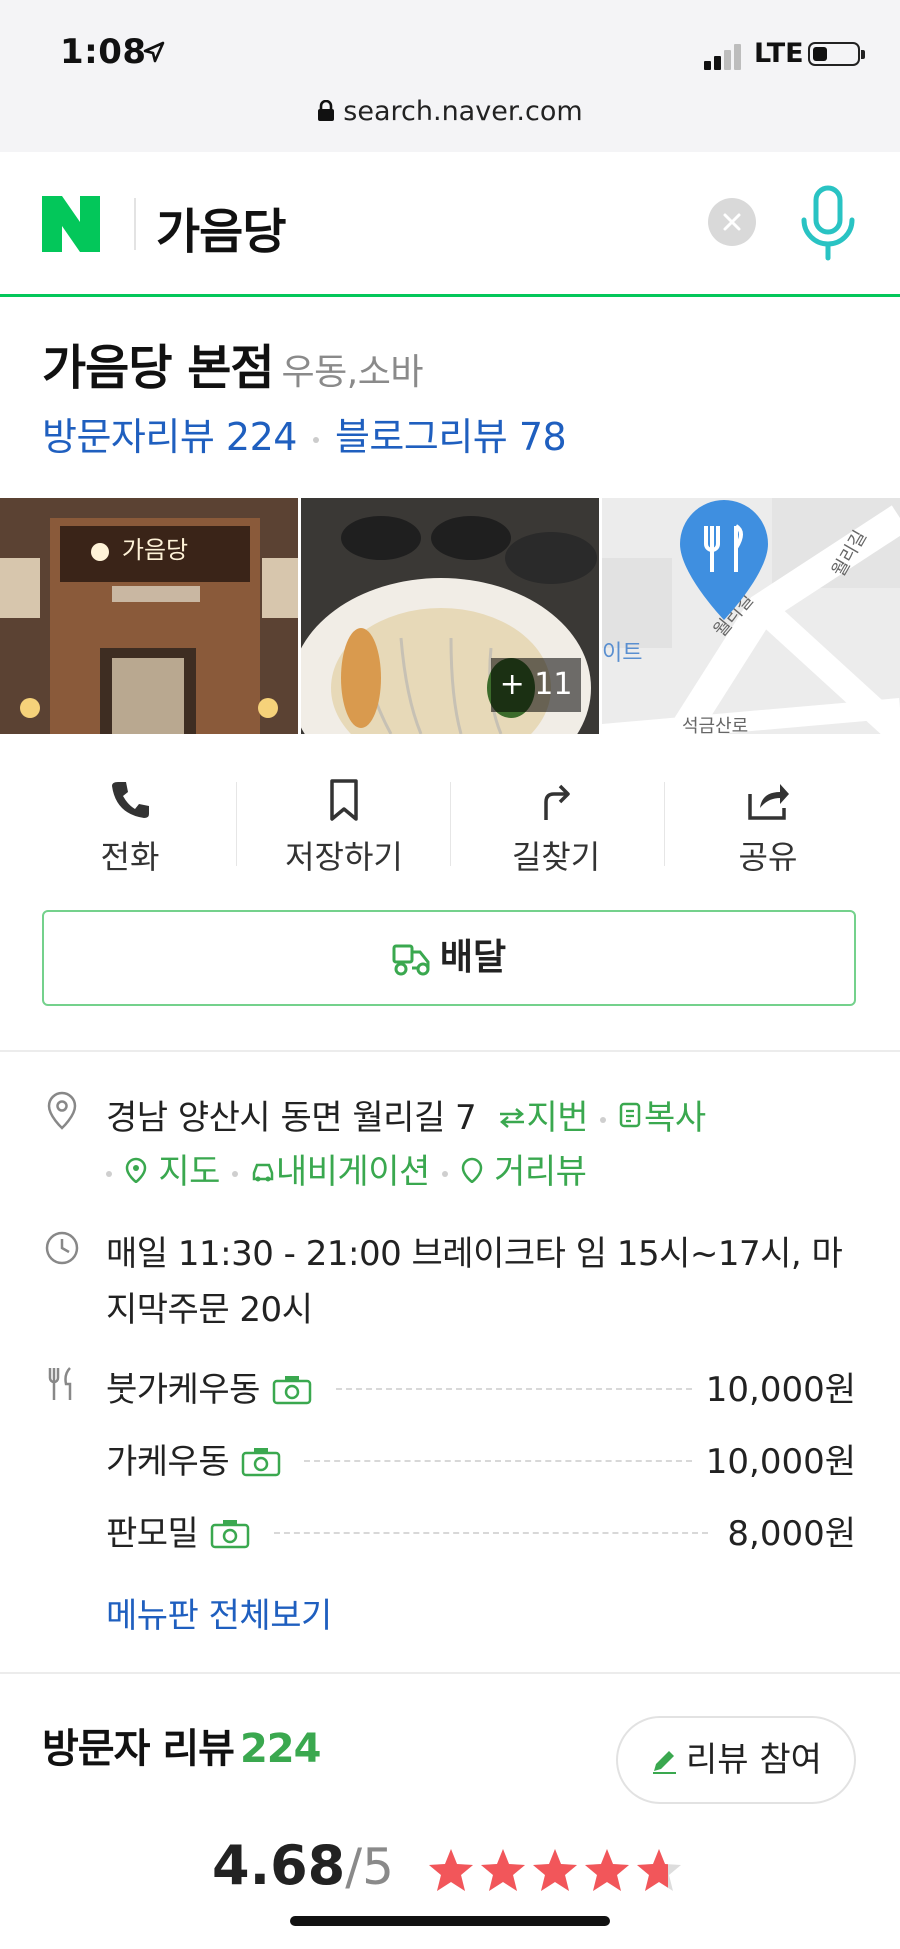 This screenshot has width=900, height=1949. What do you see at coordinates (481, 1458) in the screenshot?
I see `menu-item: 가케우동 10,000원` at bounding box center [481, 1458].